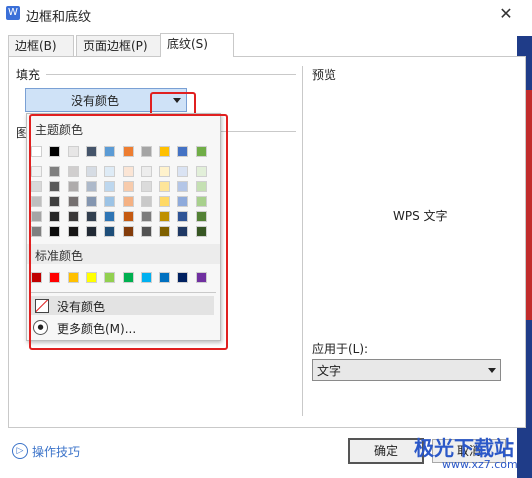 The image size is (532, 478). What do you see at coordinates (406, 370) in the screenshot?
I see `apply-to-dropdown: 文字` at bounding box center [406, 370].